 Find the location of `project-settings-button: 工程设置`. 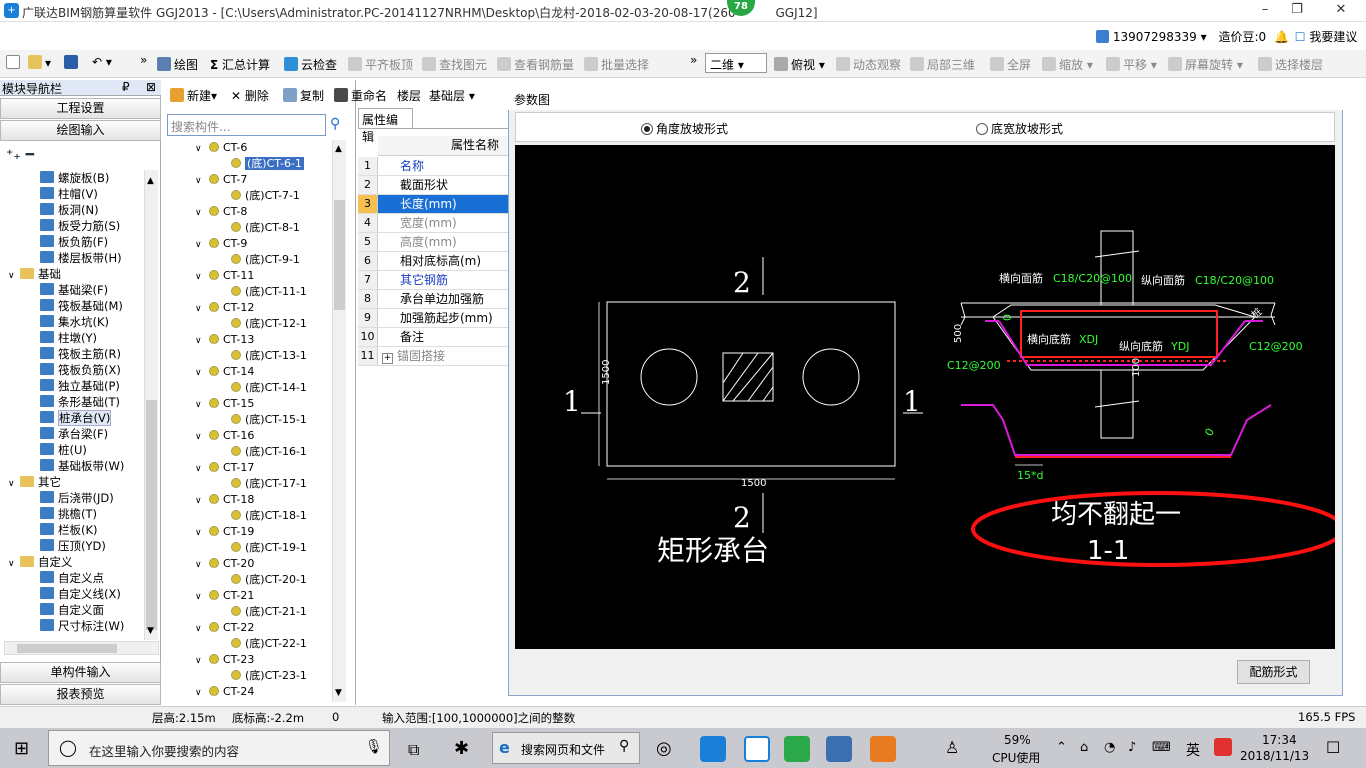

project-settings-button: 工程设置 is located at coordinates (80, 108).